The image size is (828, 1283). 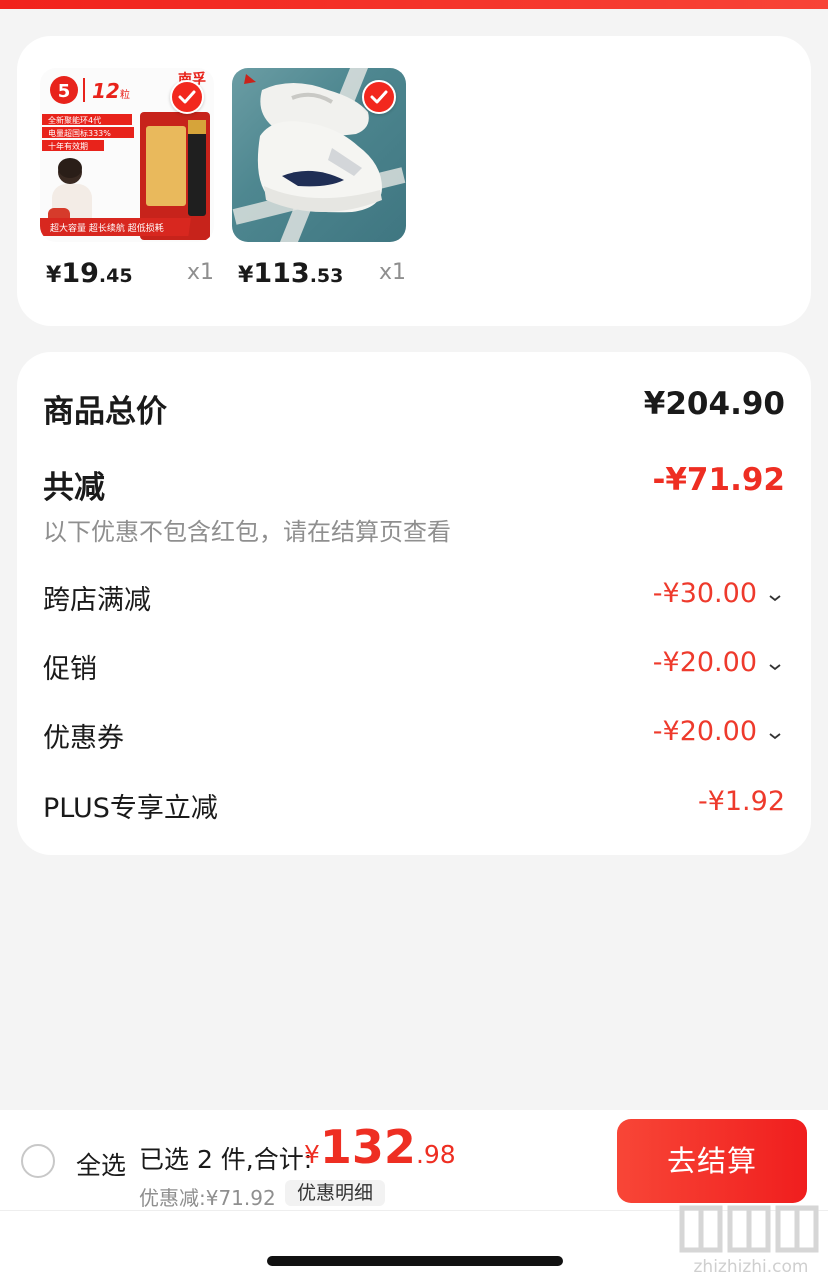 I want to click on product-item: 5 12 粒 南孚 全新聚能环4代 电量超国标333% 十年有效期, so click(x=127, y=183).